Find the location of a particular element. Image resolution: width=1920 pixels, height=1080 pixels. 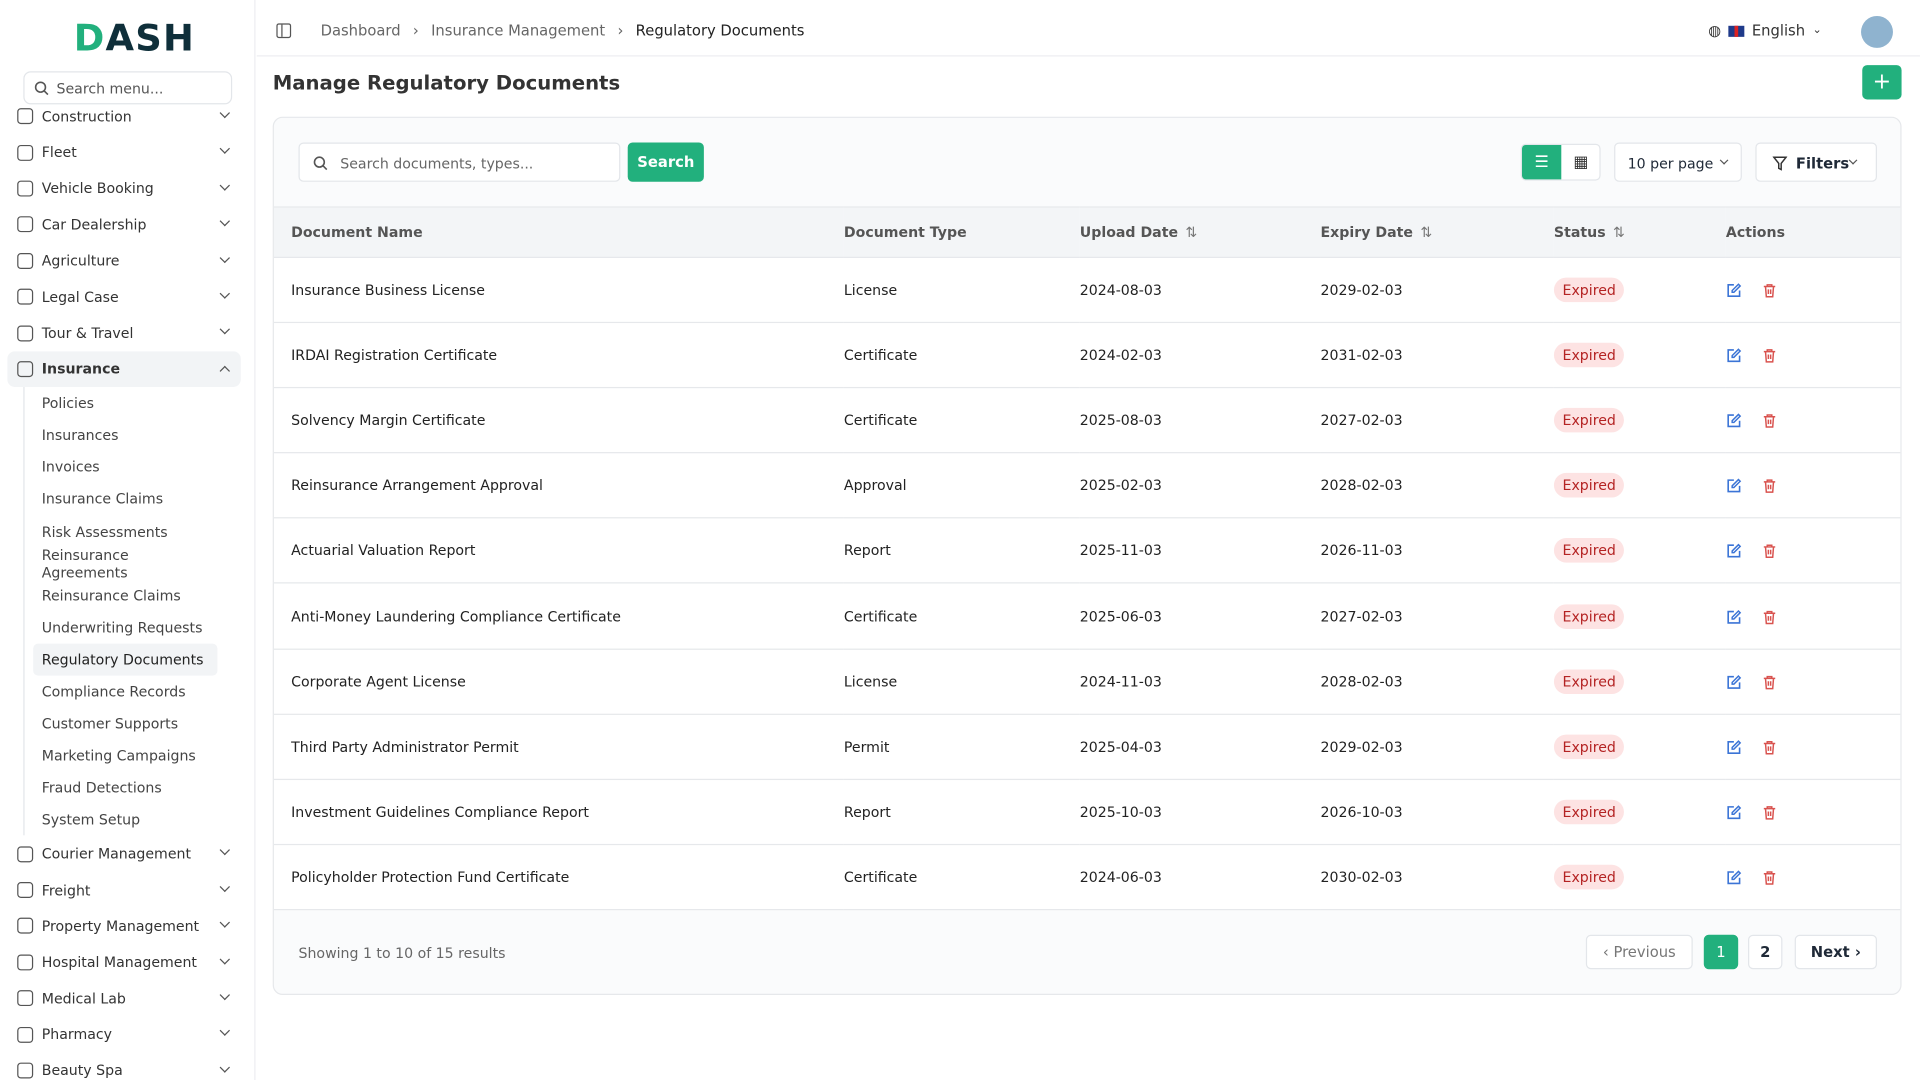

sidebar-item-pharmacy: Pharmacy is located at coordinates (123, 1034).